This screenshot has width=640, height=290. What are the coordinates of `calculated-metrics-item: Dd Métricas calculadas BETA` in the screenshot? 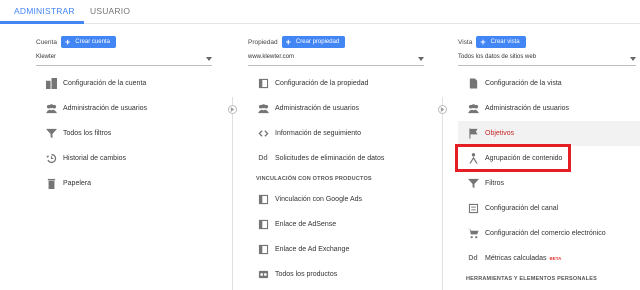 It's located at (549, 258).